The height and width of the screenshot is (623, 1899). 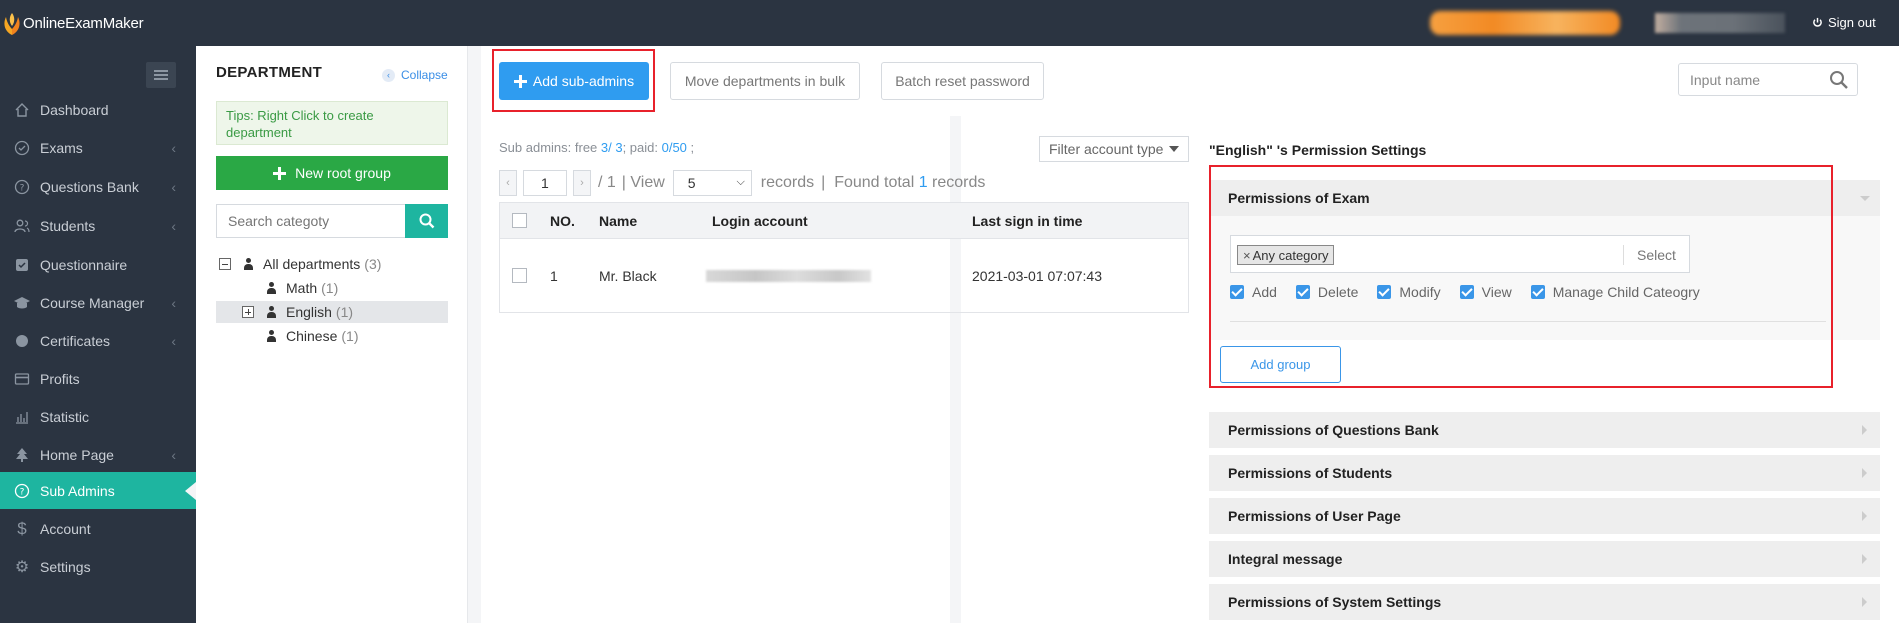 What do you see at coordinates (508, 183) in the screenshot?
I see `prev-page-button: ‹` at bounding box center [508, 183].